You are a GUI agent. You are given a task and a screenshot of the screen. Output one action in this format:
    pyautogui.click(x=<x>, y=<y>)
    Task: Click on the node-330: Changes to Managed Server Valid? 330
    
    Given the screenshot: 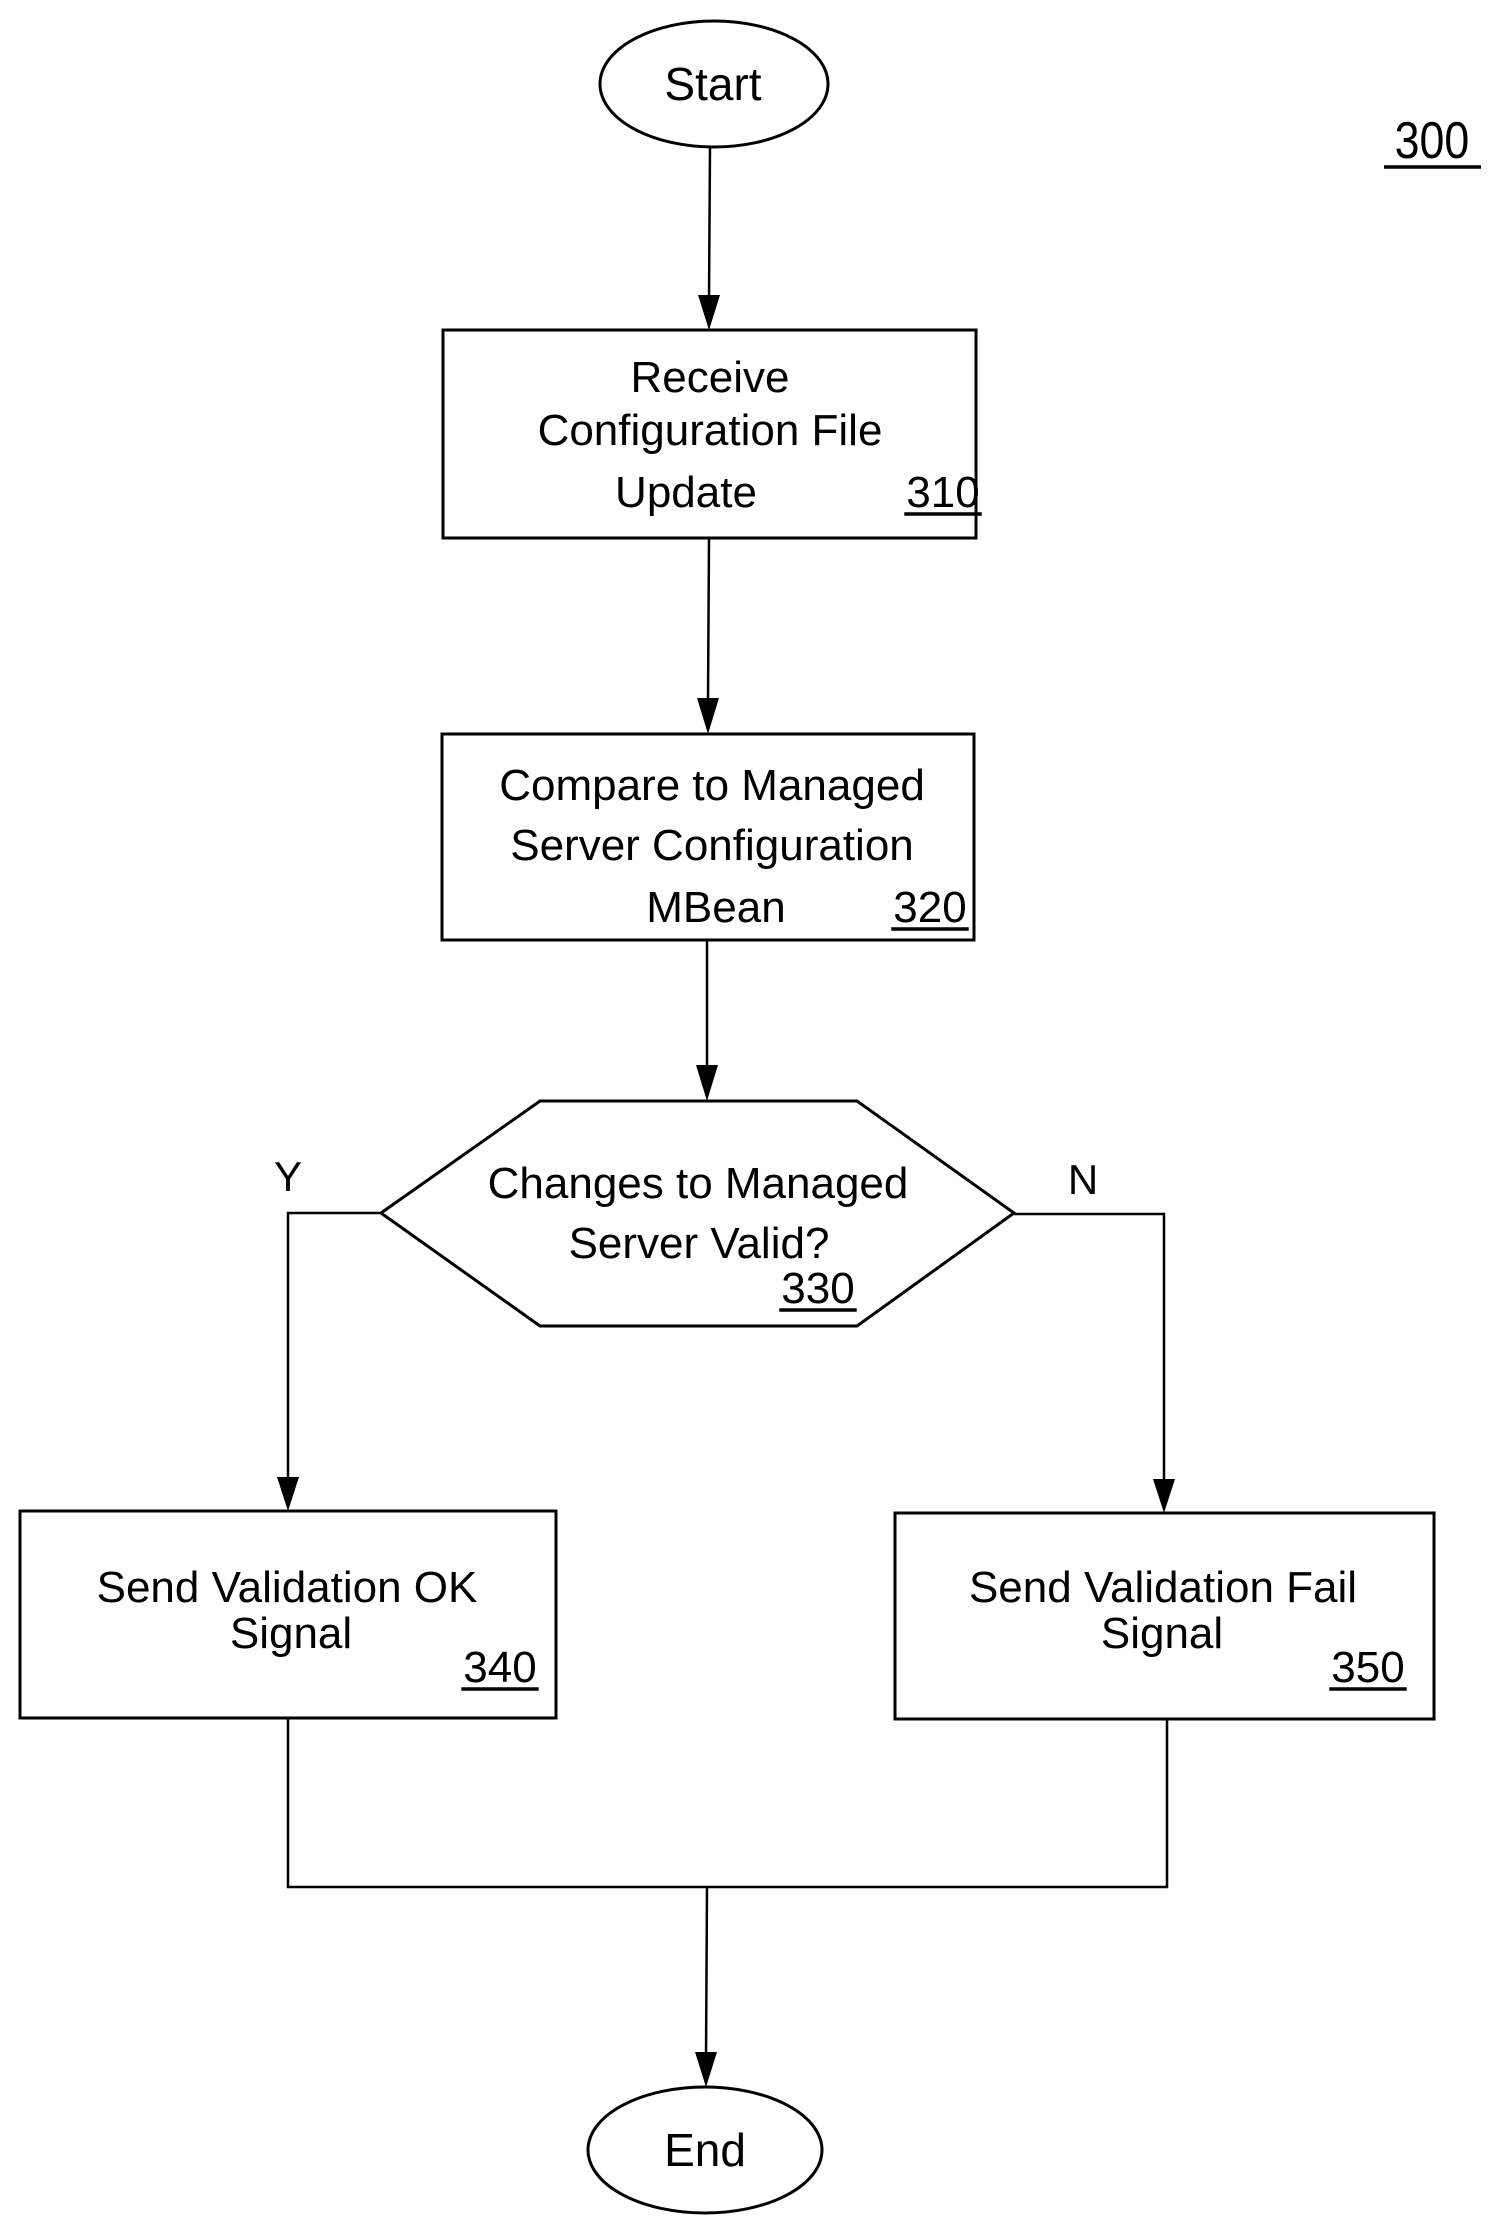 What is the action you would take?
    pyautogui.click(x=697, y=1213)
    